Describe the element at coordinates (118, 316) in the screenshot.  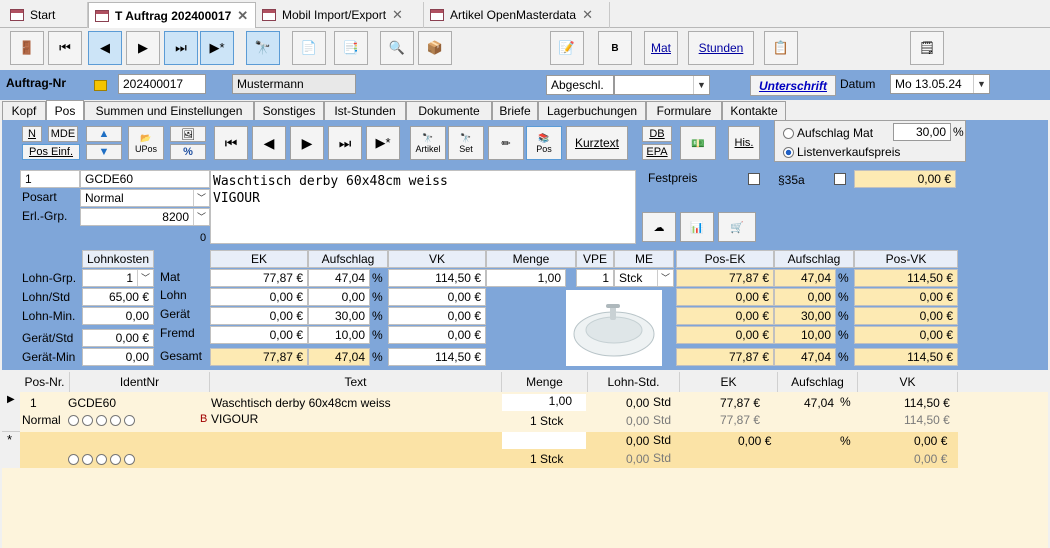
I see `lohn-min-field: 0,00` at that location.